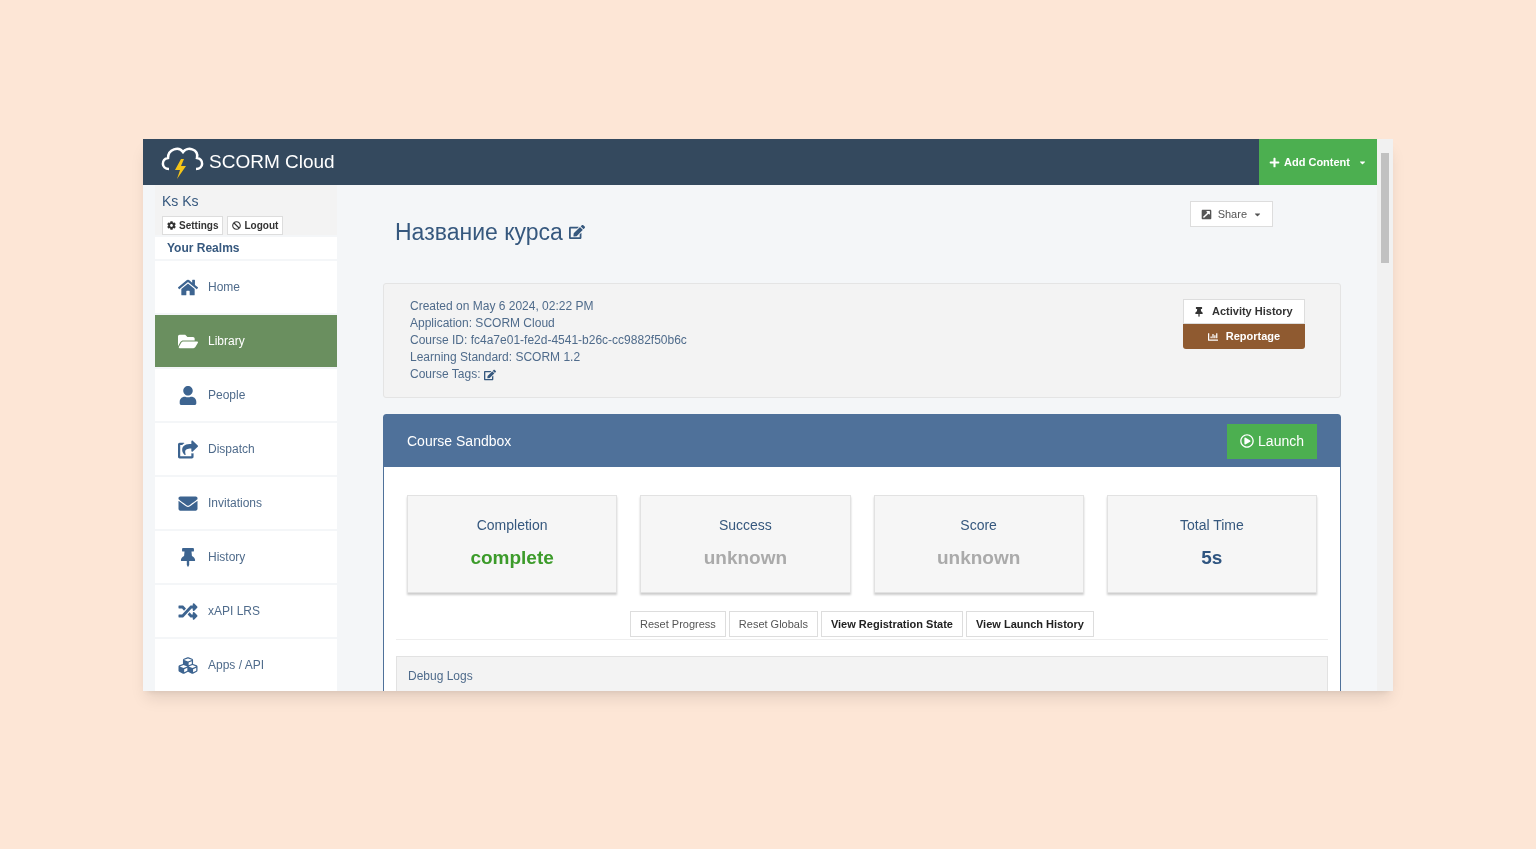  What do you see at coordinates (548, 340) in the screenshot?
I see `detail-line: Course ID: fc4a7e01-fe2d-4541-b26c-cc9882f50b6c` at bounding box center [548, 340].